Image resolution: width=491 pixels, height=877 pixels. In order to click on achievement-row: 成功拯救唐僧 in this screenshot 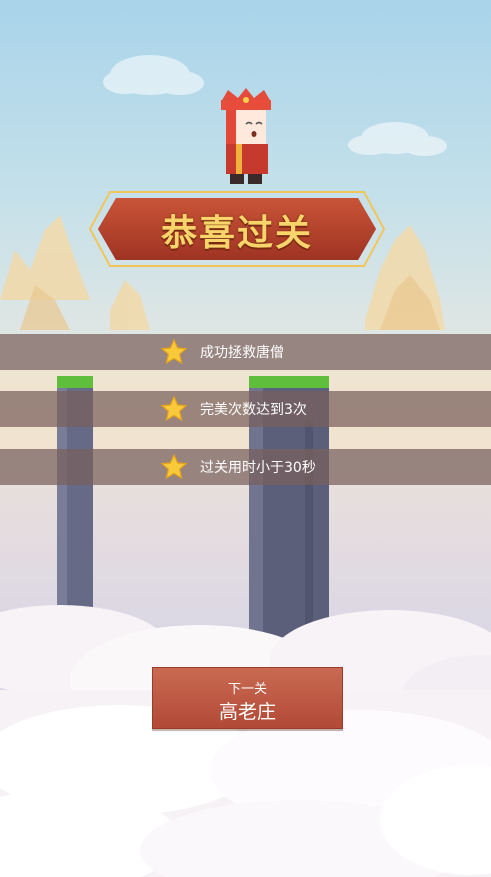, I will do `click(245, 352)`.